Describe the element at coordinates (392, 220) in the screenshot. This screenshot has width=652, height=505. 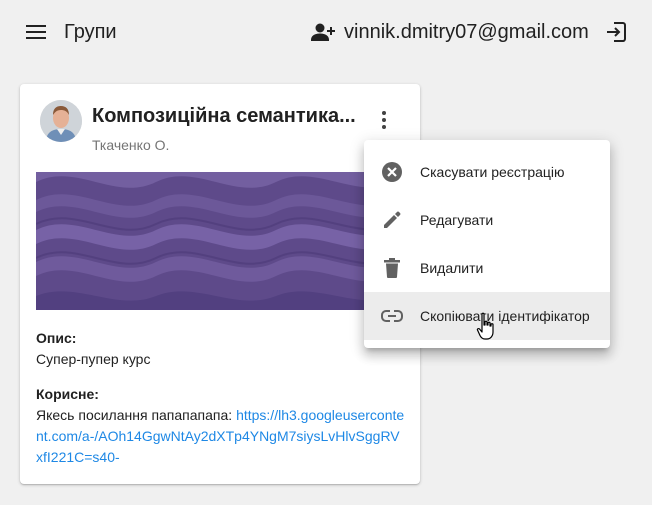
I see `pencil-icon` at that location.